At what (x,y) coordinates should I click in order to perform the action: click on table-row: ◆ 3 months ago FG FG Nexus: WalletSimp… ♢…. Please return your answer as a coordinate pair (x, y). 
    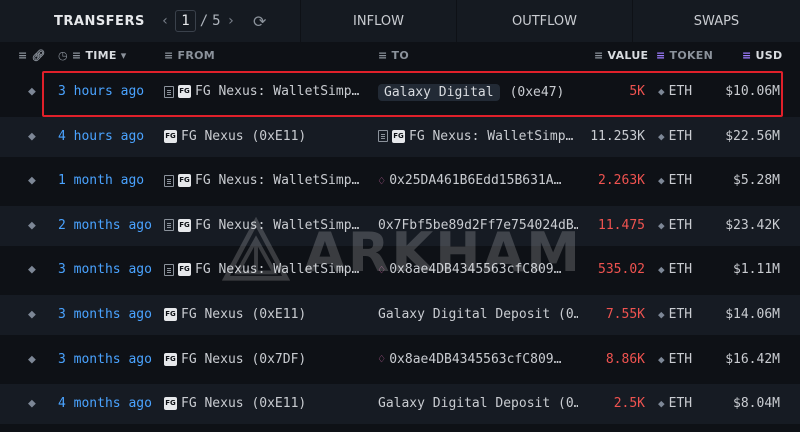
    Looking at the image, I should click on (400, 270).